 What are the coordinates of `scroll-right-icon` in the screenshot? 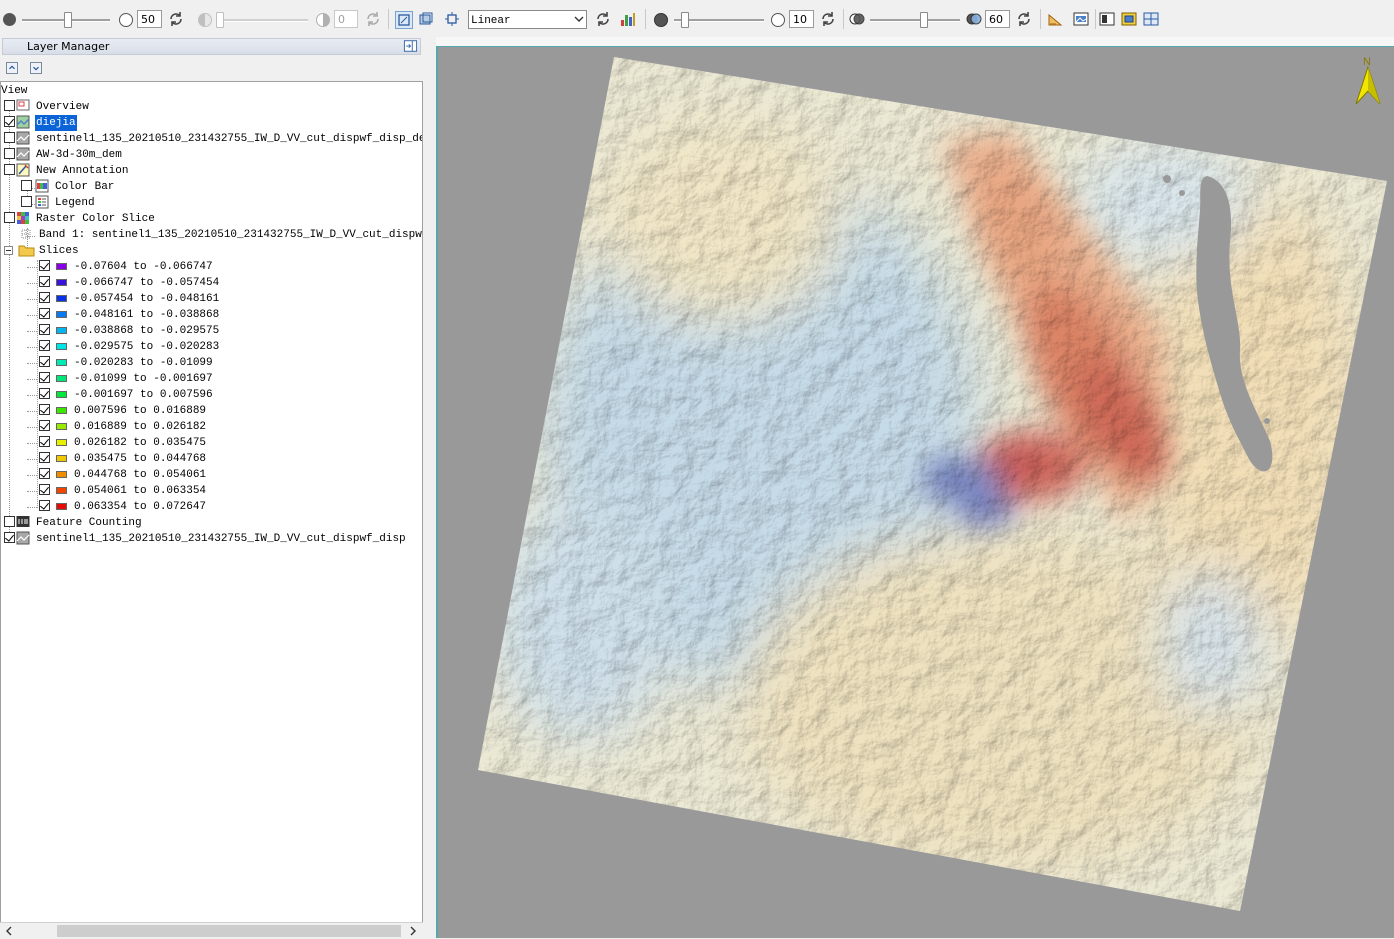 It's located at (413, 931).